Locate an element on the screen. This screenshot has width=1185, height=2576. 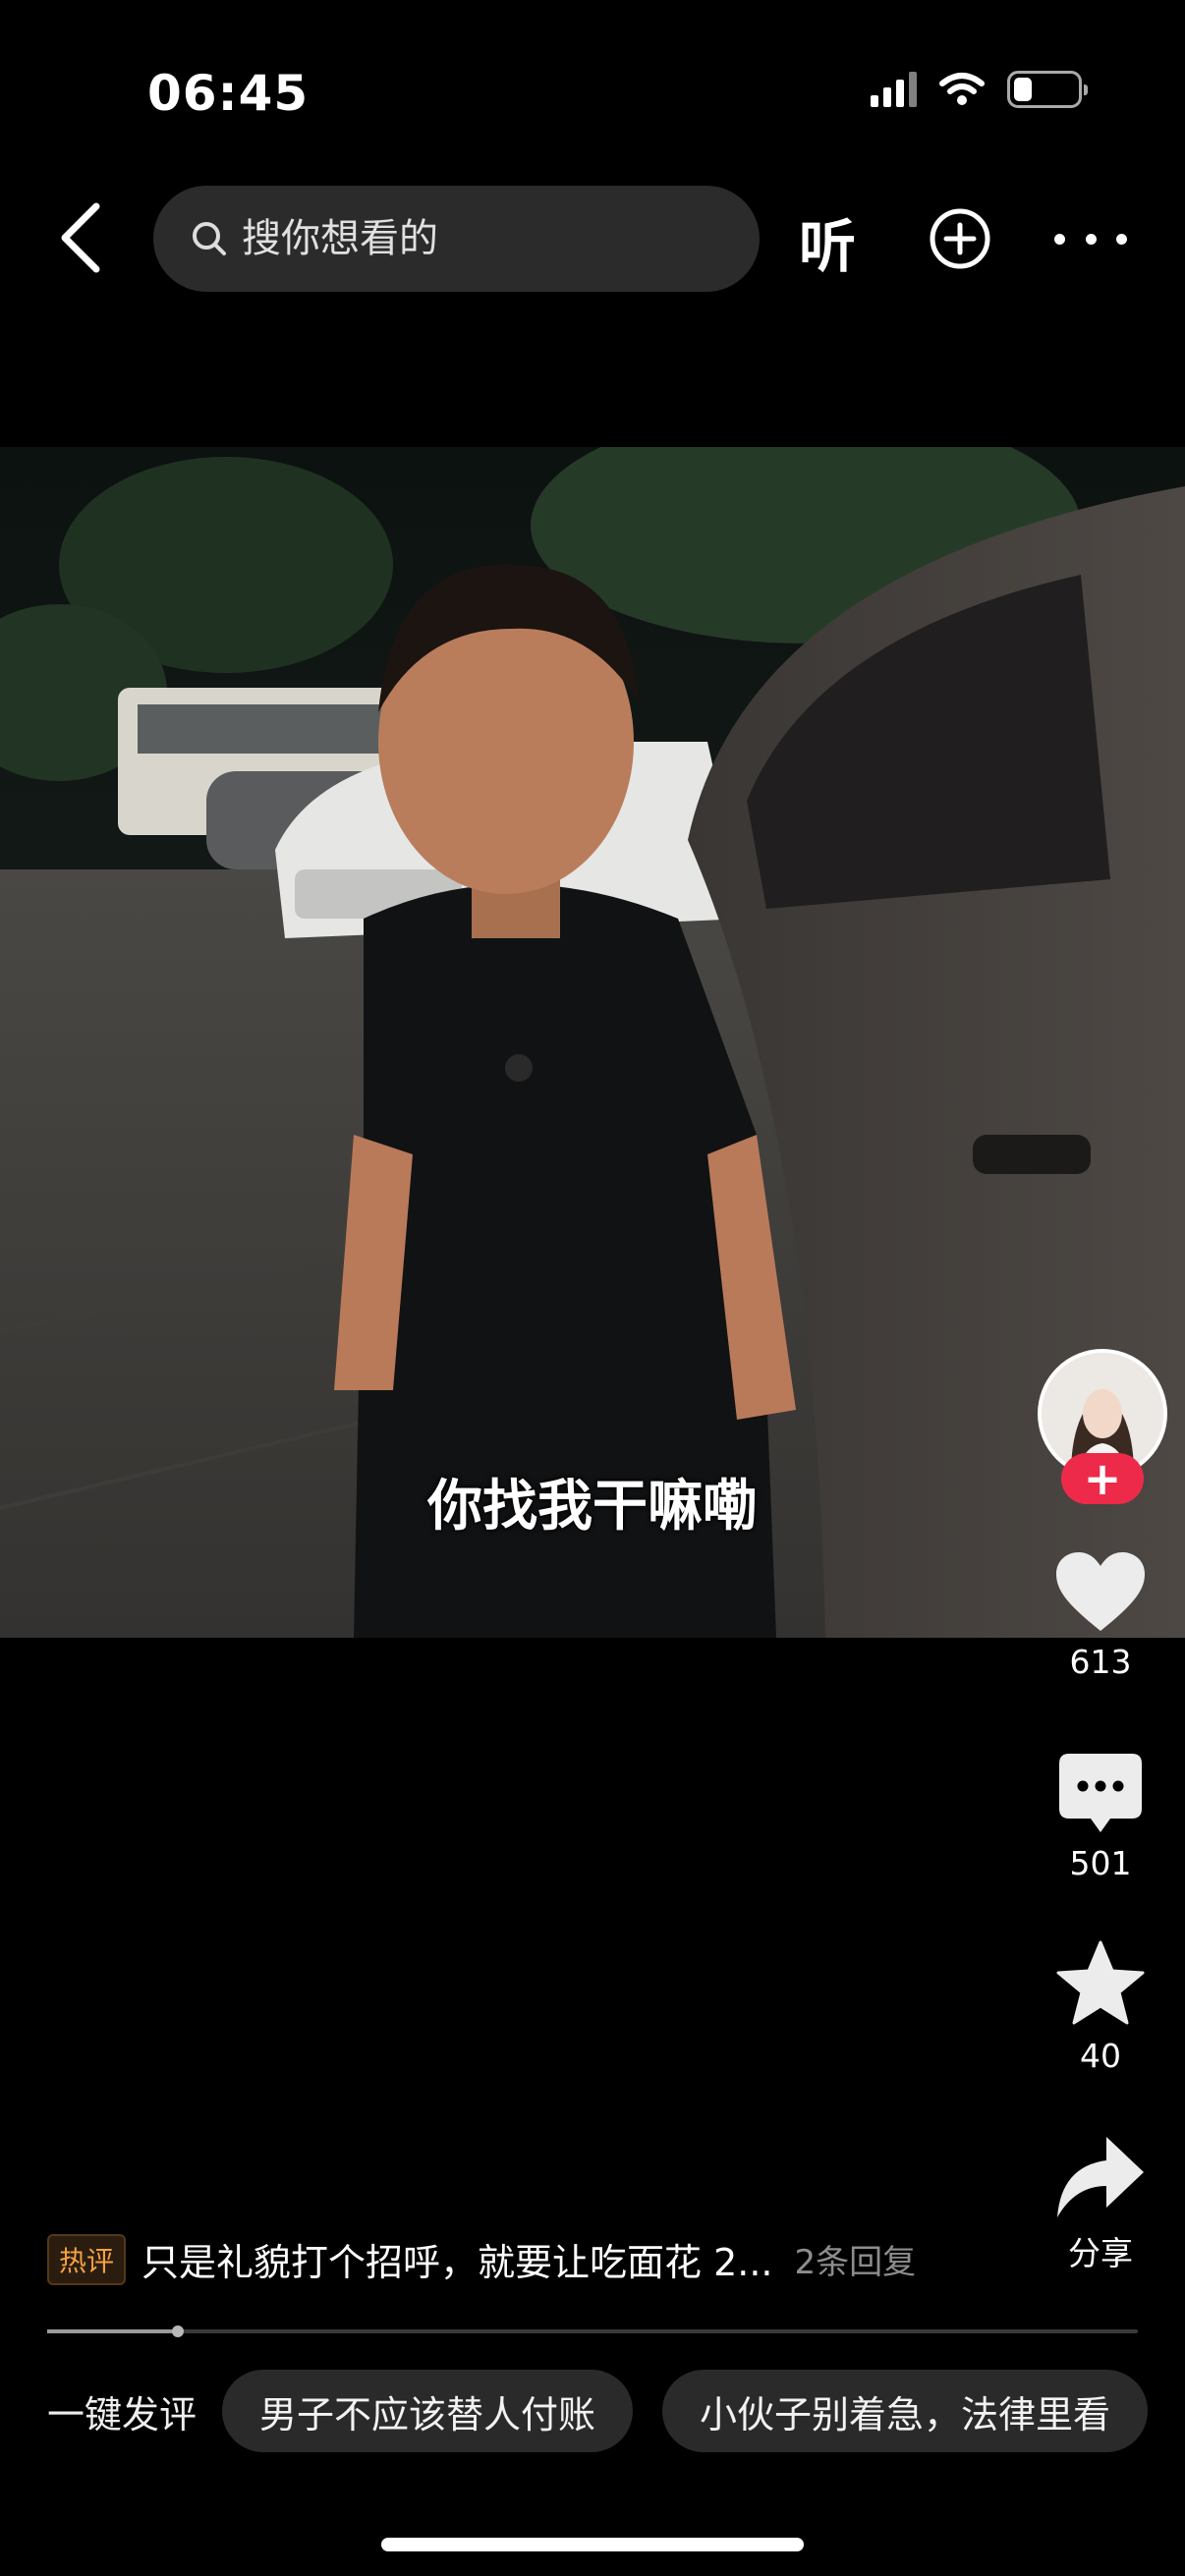
video-subtitle: 你找我干嘛嘞 is located at coordinates (592, 1507).